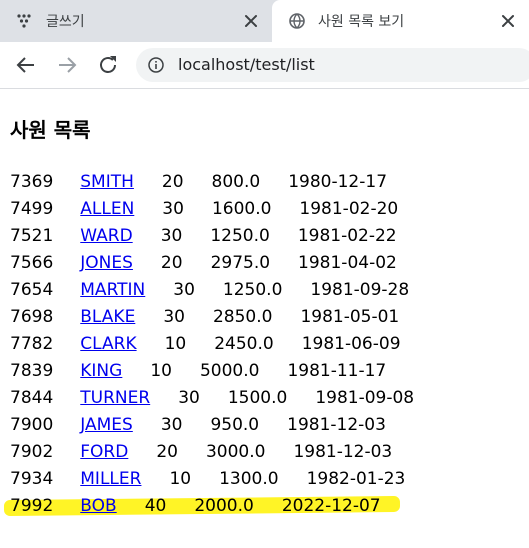 This screenshot has height=548, width=529. I want to click on list-item: 7369 SMITH 20 800.0 1980-12-17, so click(198, 182).